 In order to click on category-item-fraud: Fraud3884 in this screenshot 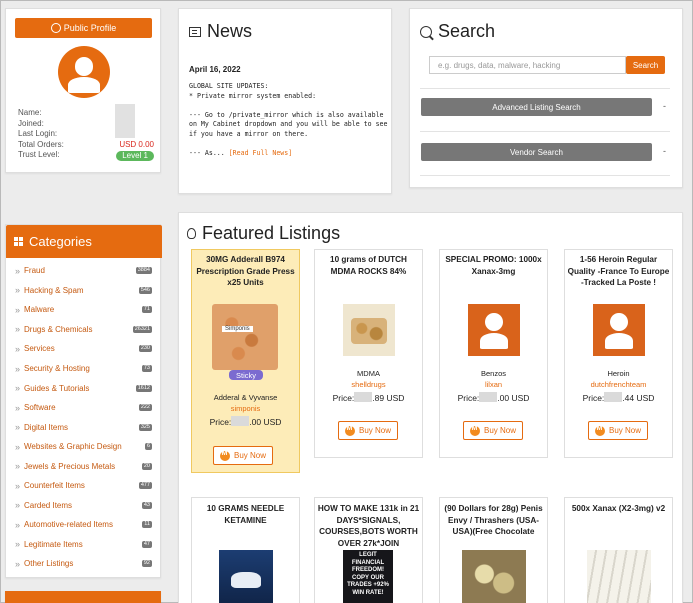, I will do `click(84, 271)`.